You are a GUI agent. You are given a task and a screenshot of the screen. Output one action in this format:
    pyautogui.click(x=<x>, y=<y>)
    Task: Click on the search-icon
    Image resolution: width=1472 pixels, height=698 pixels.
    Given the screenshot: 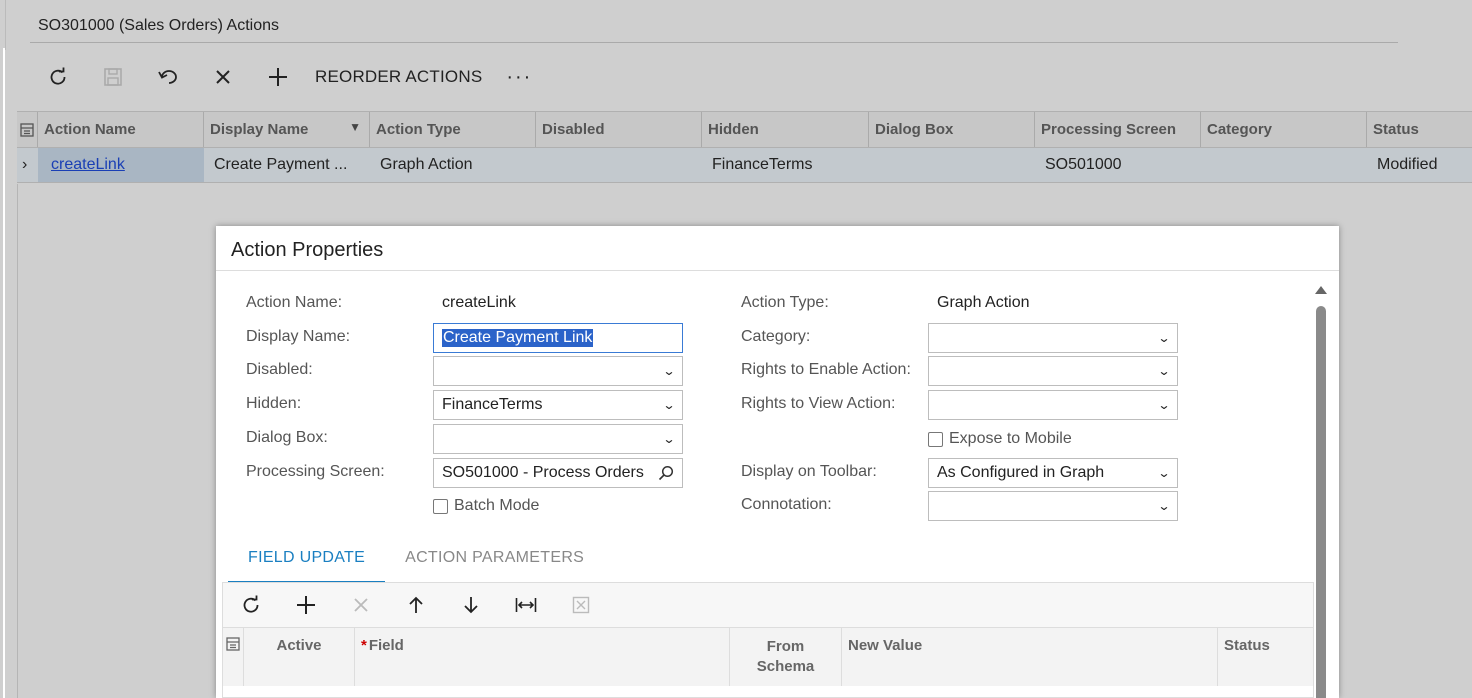 What is the action you would take?
    pyautogui.click(x=666, y=473)
    